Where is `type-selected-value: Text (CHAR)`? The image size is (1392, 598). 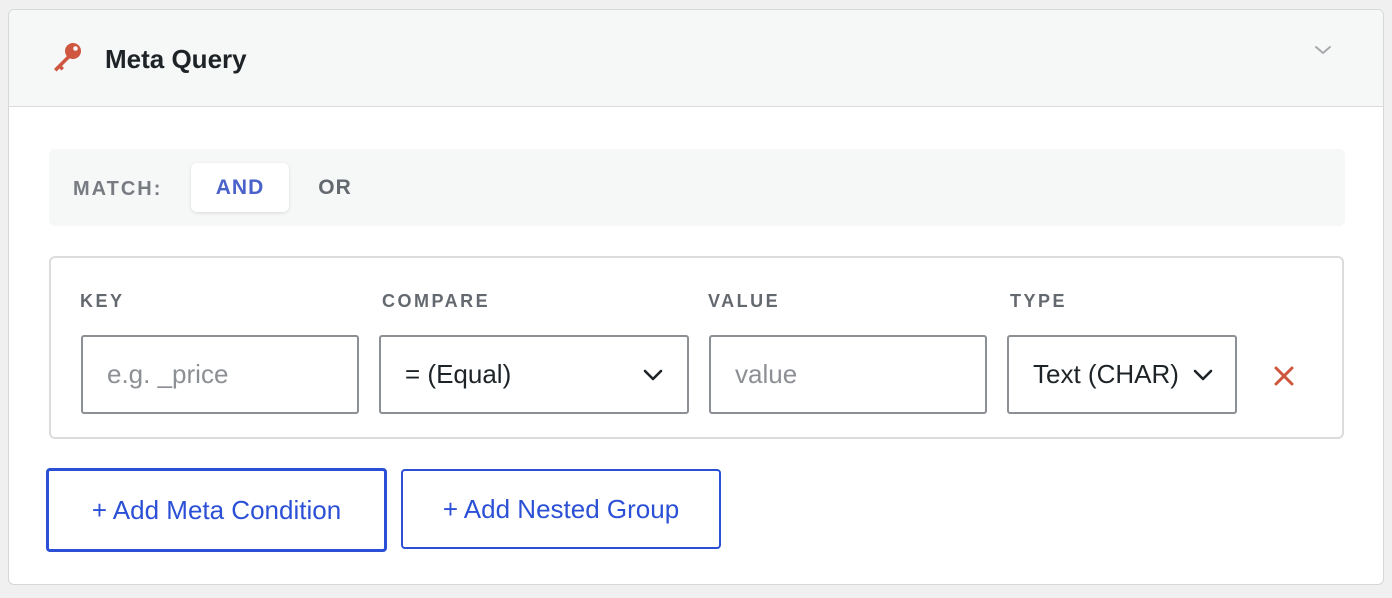 type-selected-value: Text (CHAR) is located at coordinates (1106, 374).